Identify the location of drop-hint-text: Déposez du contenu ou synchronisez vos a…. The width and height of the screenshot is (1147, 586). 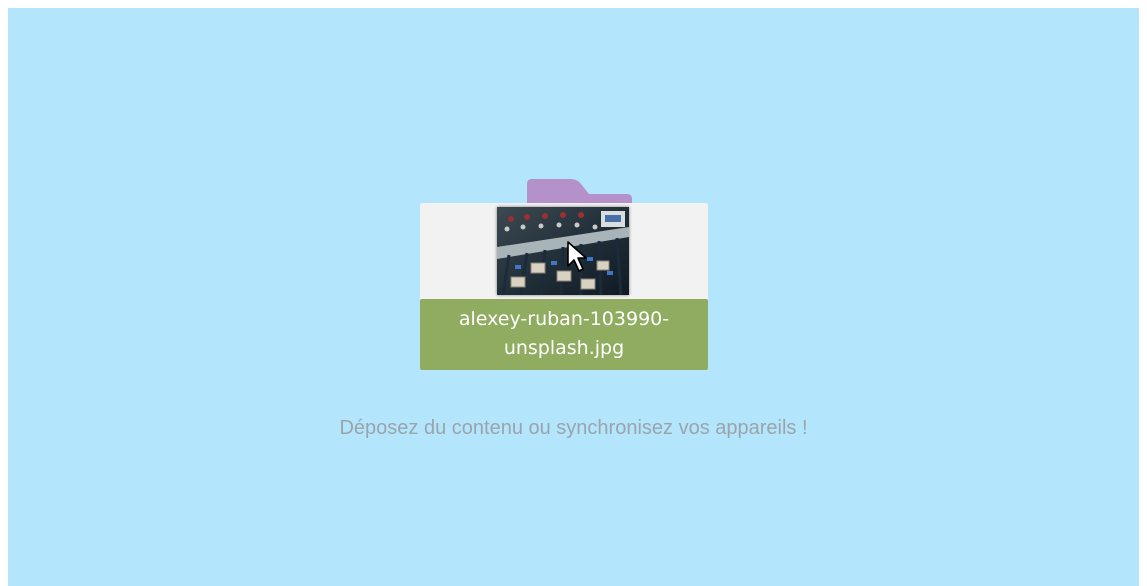
(573, 428).